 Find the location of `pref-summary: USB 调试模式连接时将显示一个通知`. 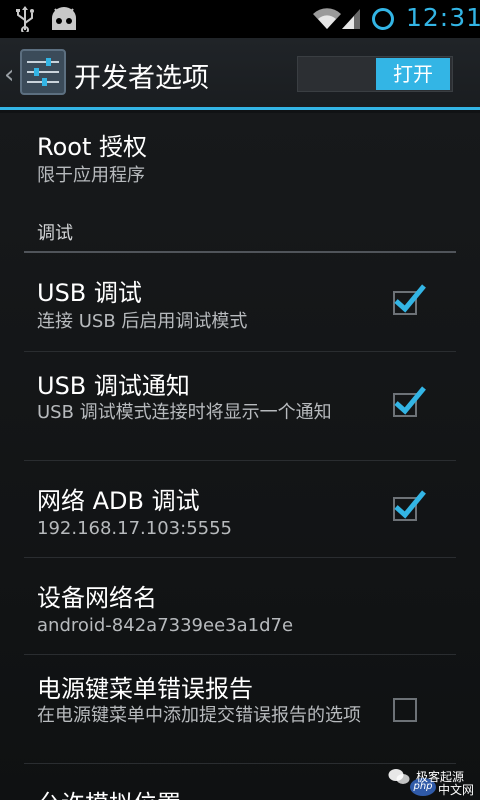

pref-summary: USB 调试模式连接时将显示一个通知 is located at coordinates (184, 412).